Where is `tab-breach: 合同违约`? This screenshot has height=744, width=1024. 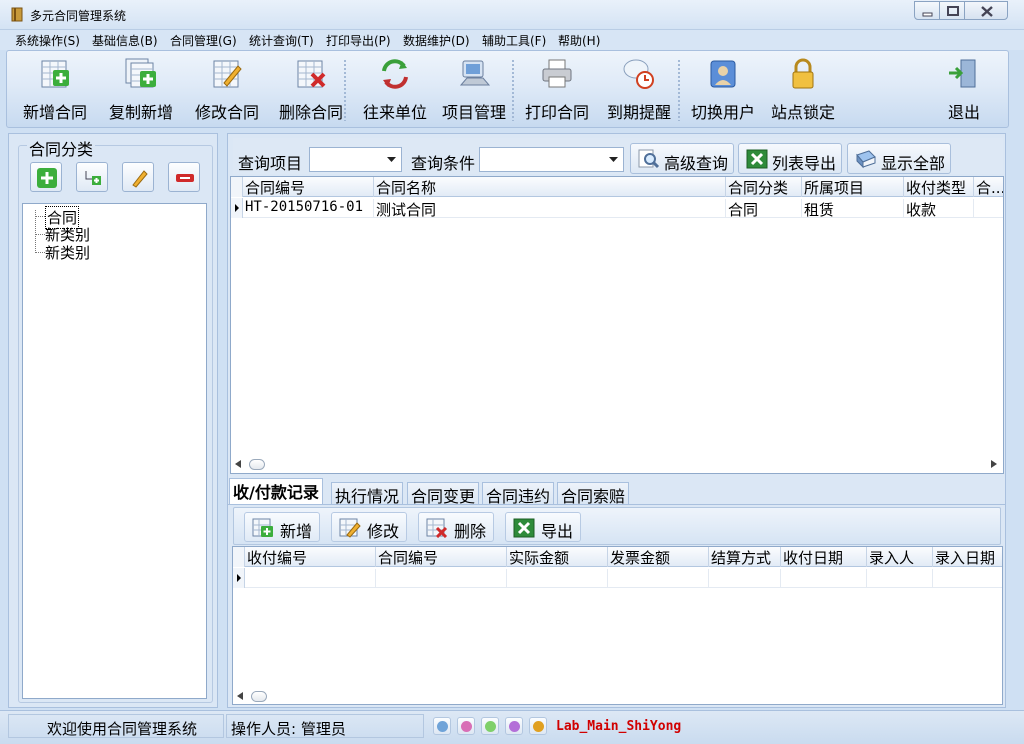 tab-breach: 合同违约 is located at coordinates (518, 494).